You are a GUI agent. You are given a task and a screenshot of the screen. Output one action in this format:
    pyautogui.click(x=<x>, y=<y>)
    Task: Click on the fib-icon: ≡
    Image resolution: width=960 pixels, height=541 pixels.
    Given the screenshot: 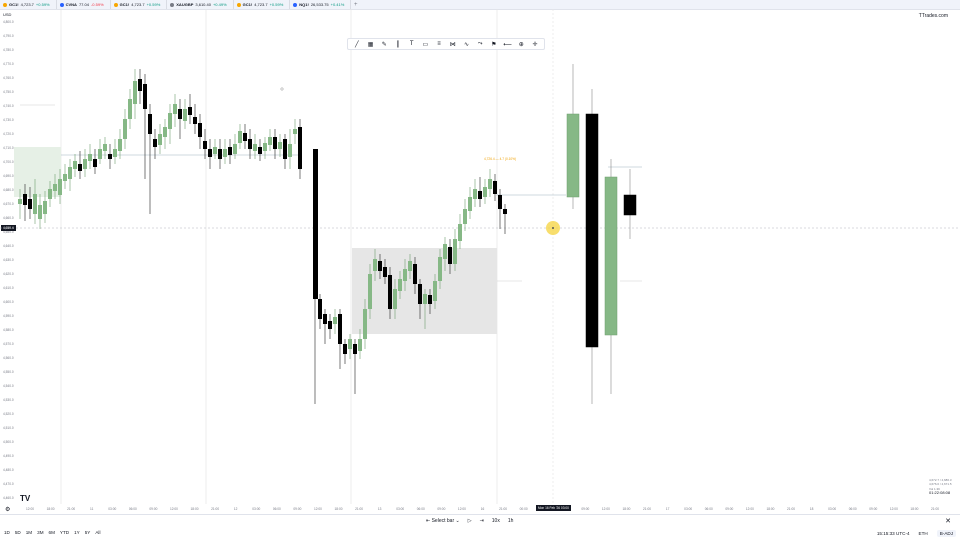 What is the action you would take?
    pyautogui.click(x=439, y=44)
    